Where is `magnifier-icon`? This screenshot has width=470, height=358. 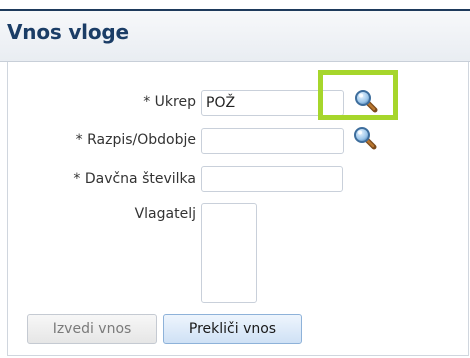
magnifier-icon is located at coordinates (365, 138).